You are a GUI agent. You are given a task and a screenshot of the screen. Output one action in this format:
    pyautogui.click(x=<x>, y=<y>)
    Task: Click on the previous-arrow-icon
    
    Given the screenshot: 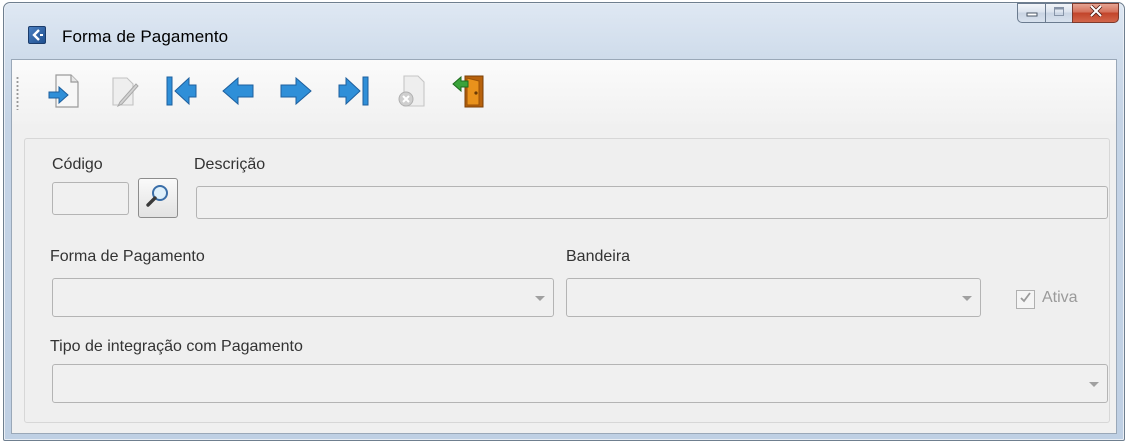 What is the action you would take?
    pyautogui.click(x=238, y=93)
    